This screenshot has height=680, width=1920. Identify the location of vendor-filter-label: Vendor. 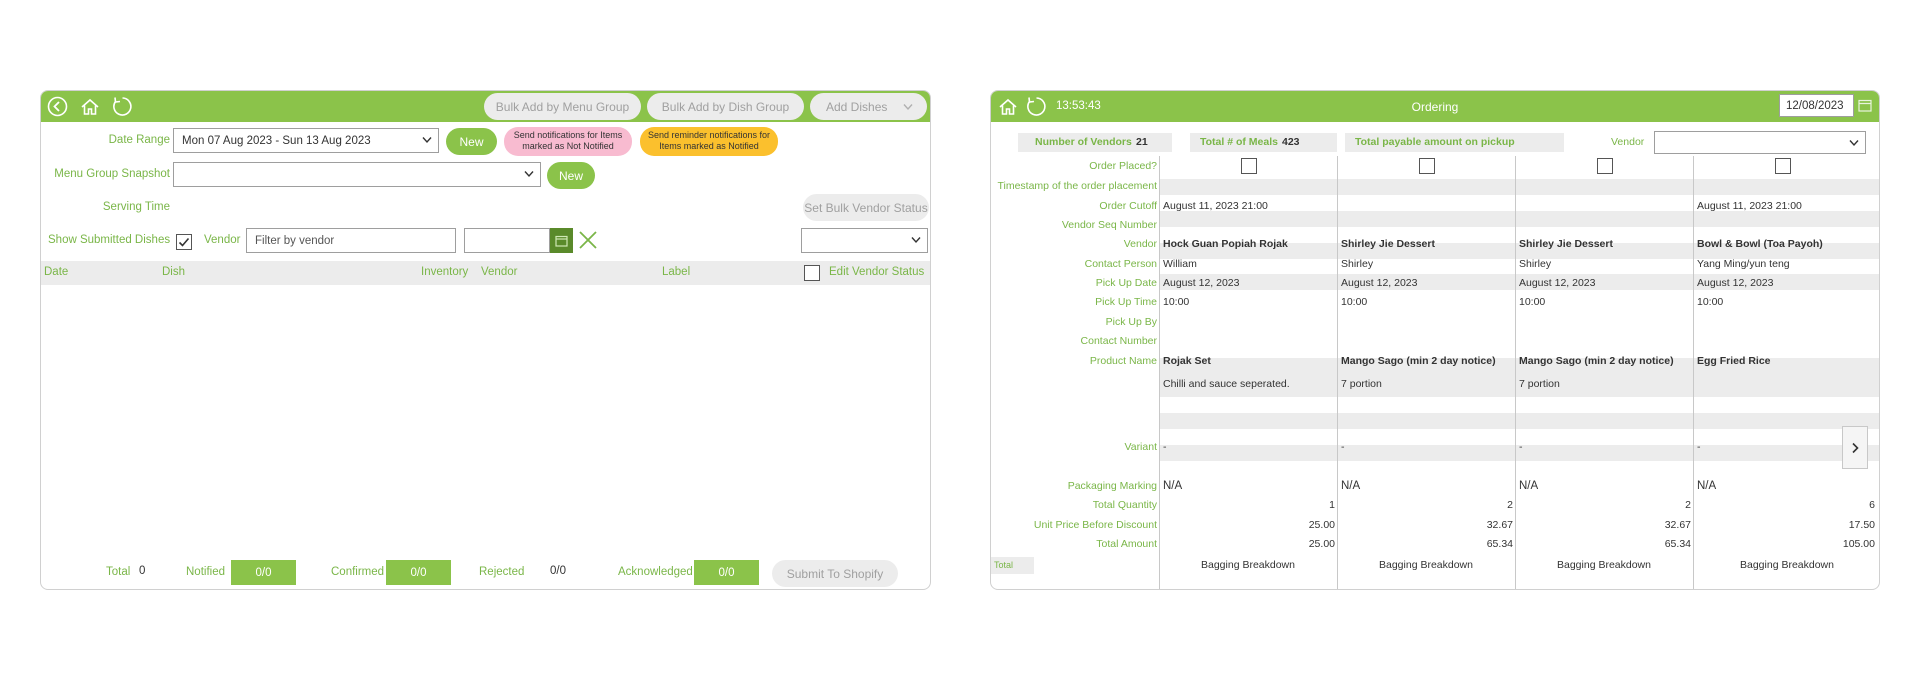
(222, 240).